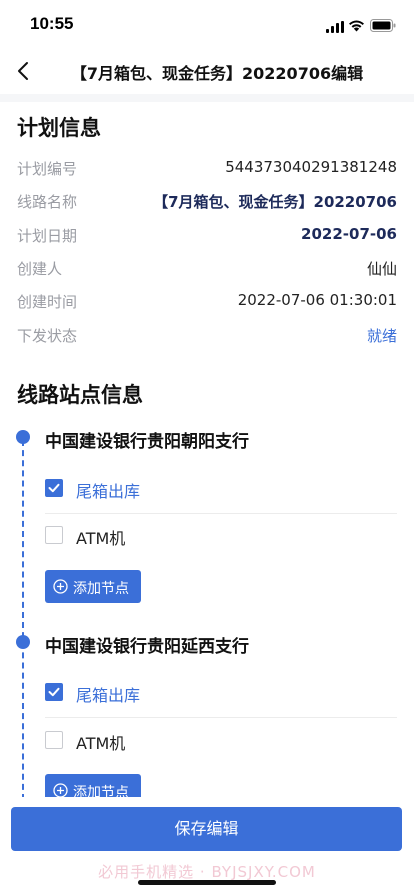 The width and height of the screenshot is (414, 896). What do you see at coordinates (207, 24) in the screenshot?
I see `status-bar: 10:55` at bounding box center [207, 24].